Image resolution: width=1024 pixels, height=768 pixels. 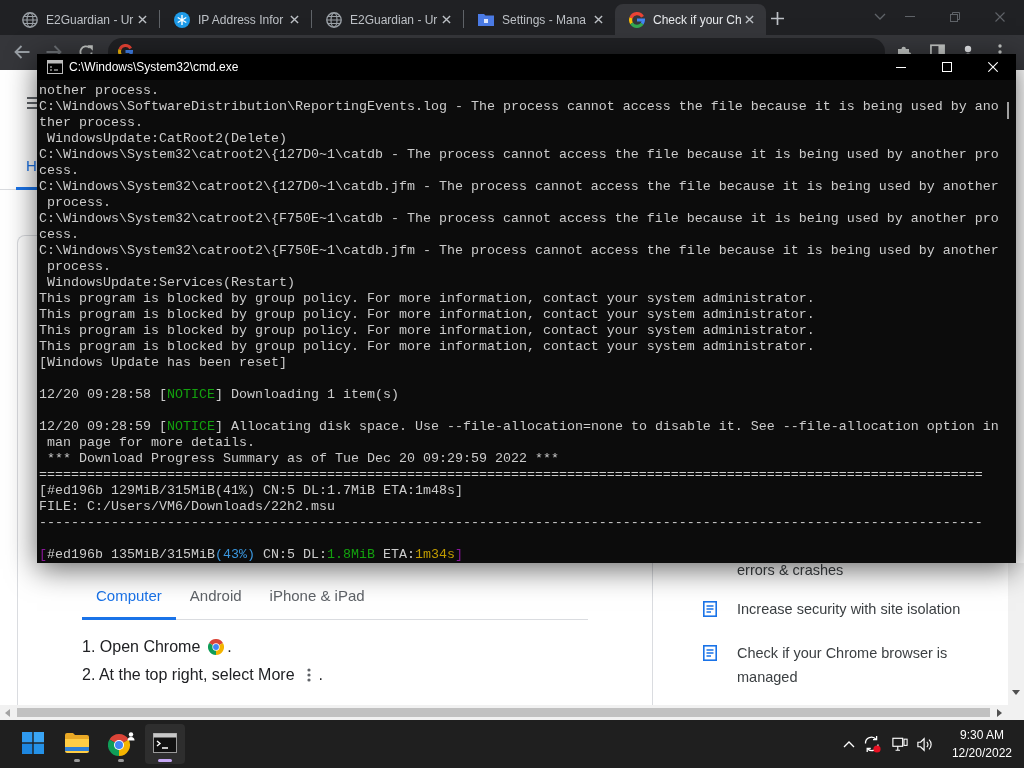 I want to click on menu-icon, so click(x=32, y=103).